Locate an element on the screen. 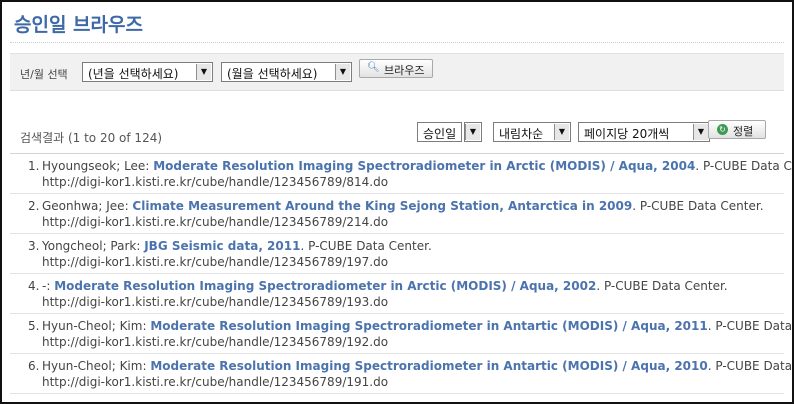 This screenshot has width=794, height=404. browse-button: 🔍︎ 브라우즈 is located at coordinates (396, 68).